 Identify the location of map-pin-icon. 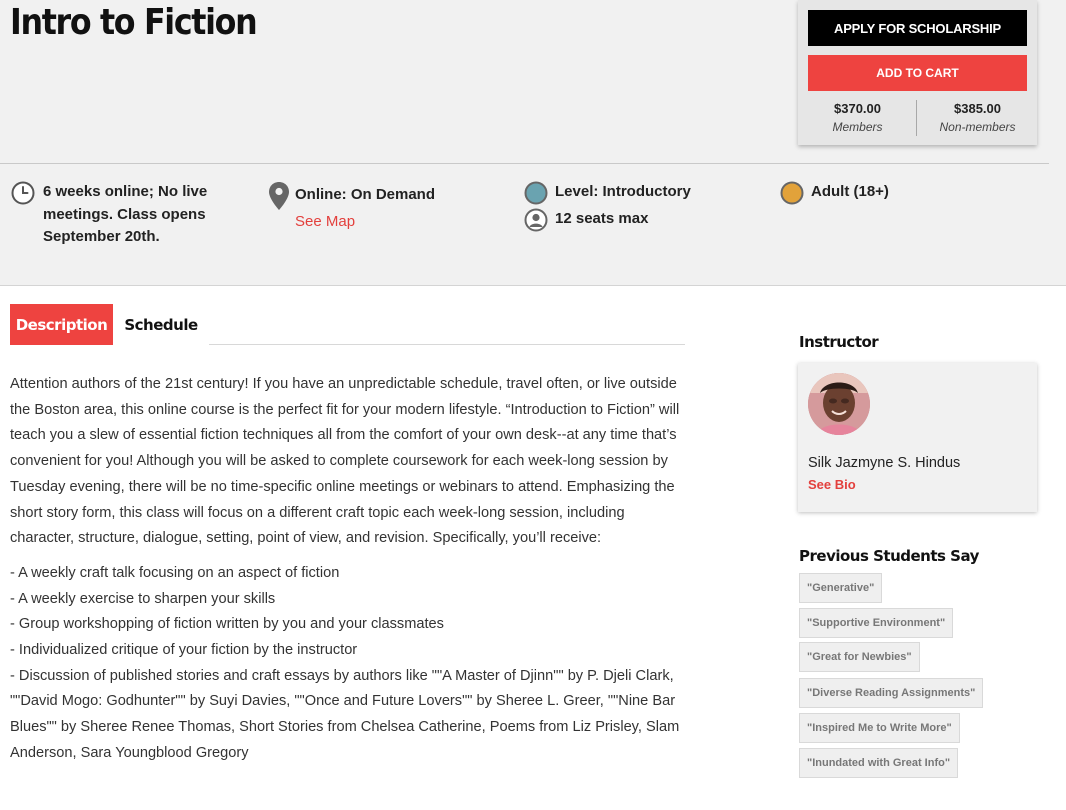
(279, 198).